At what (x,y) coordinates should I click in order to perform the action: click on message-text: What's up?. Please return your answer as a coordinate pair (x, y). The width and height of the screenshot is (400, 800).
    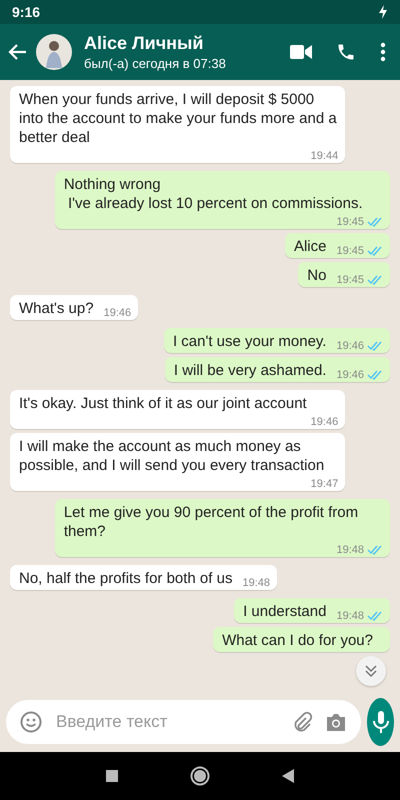
    Looking at the image, I should click on (56, 308).